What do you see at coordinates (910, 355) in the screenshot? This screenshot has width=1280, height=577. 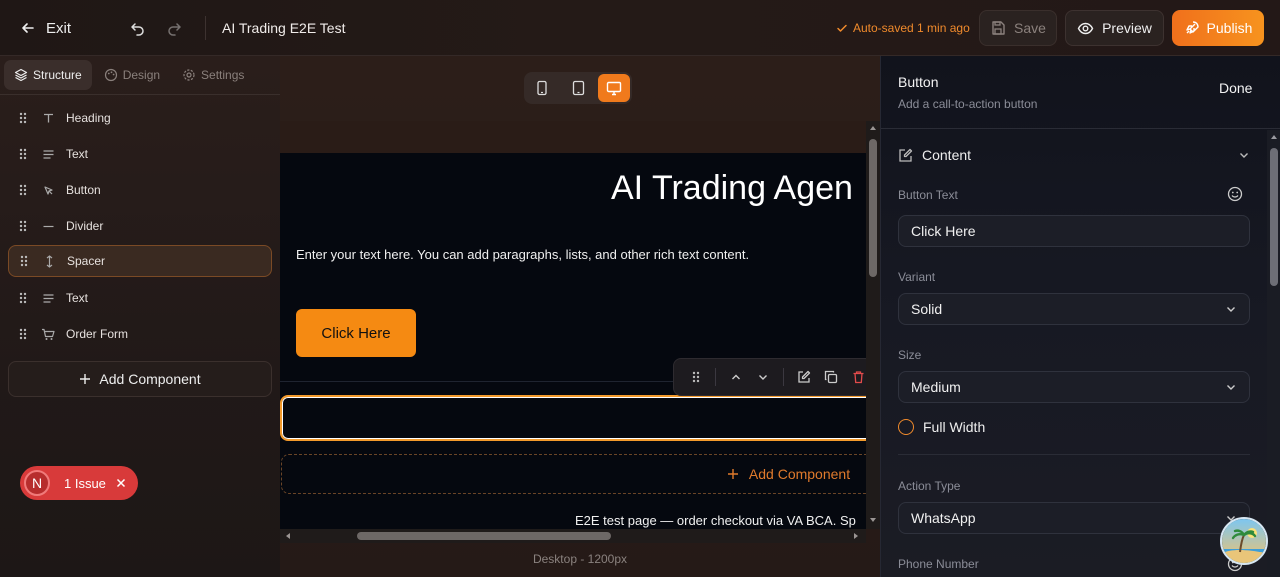 I see `size-label: Size` at bounding box center [910, 355].